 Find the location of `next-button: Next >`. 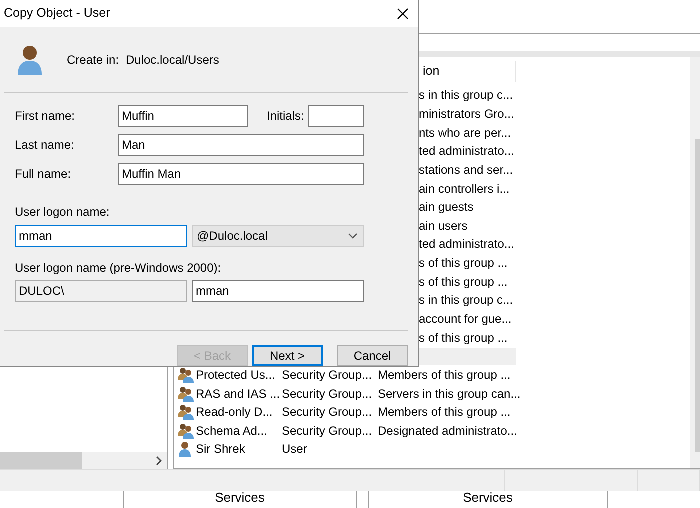

next-button: Next > is located at coordinates (287, 355).